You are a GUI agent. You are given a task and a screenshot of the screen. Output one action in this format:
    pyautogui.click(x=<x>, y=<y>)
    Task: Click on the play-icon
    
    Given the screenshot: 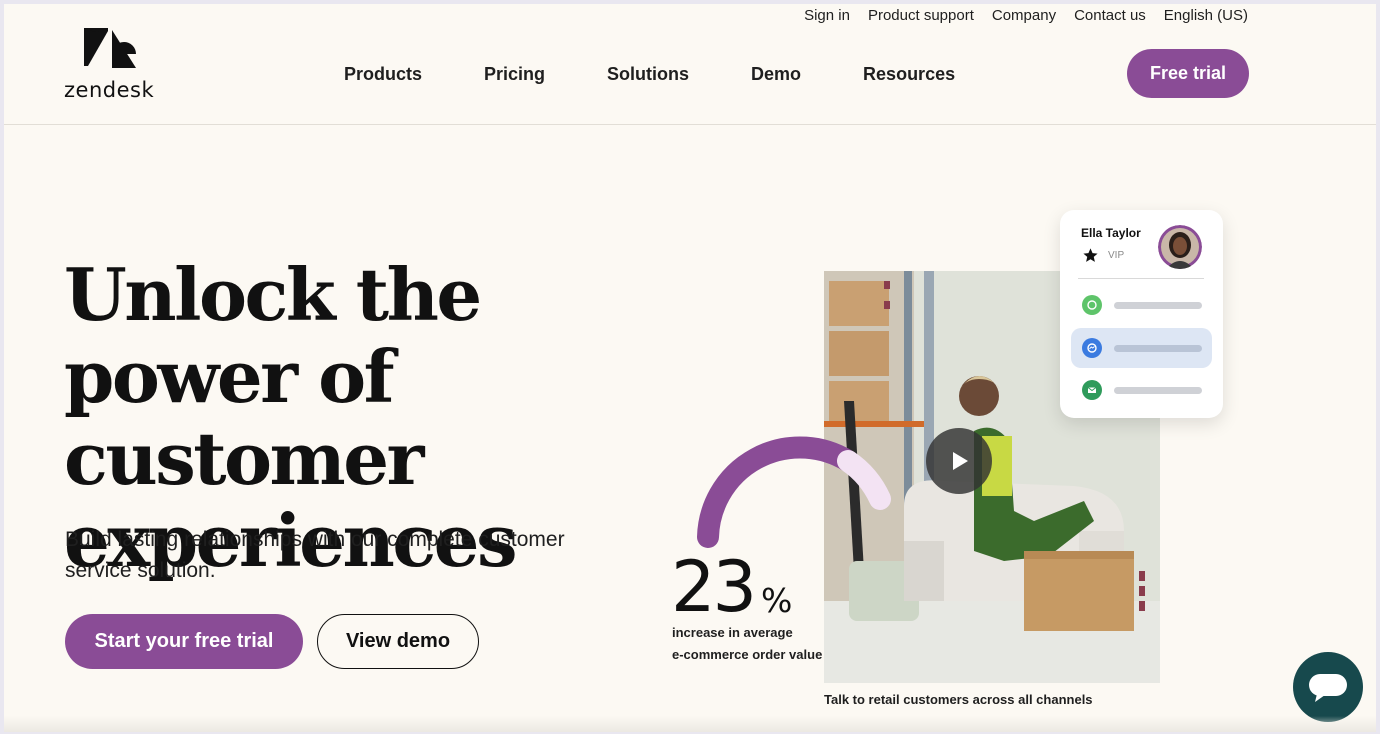 What is the action you would take?
    pyautogui.click(x=960, y=461)
    